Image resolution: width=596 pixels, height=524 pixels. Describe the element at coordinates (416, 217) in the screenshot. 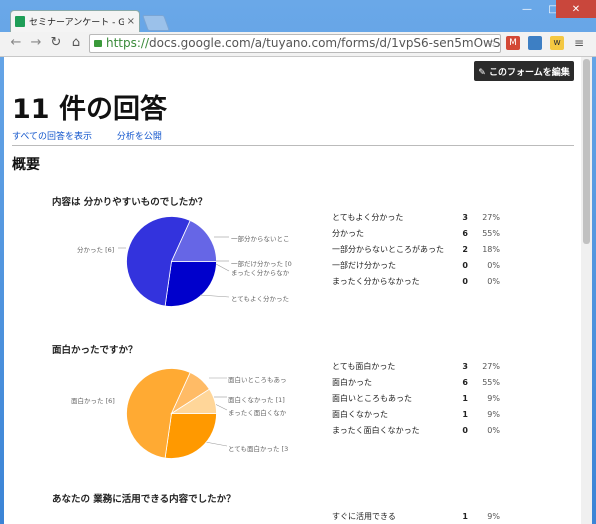

I see `stats-row: とてもよく分かった 3 27%` at that location.